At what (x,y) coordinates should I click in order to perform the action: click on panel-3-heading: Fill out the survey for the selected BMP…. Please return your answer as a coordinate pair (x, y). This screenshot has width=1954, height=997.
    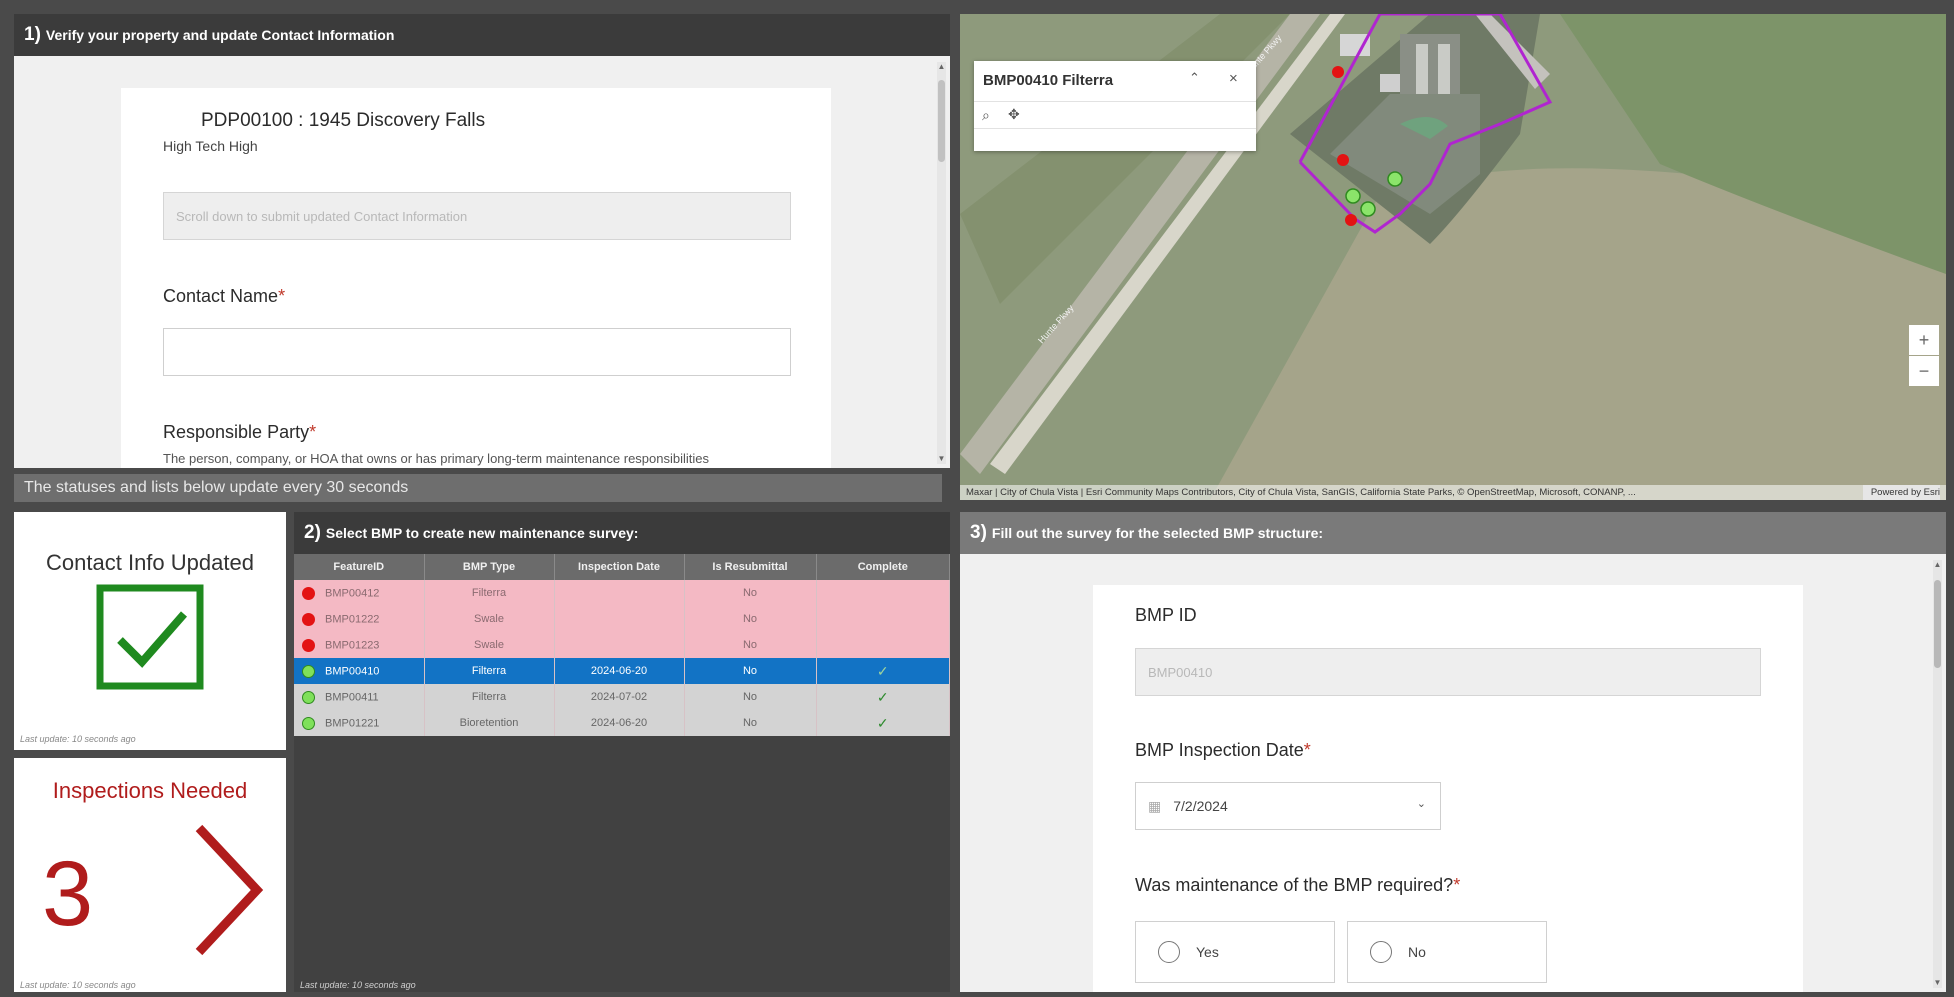
    Looking at the image, I should click on (1157, 533).